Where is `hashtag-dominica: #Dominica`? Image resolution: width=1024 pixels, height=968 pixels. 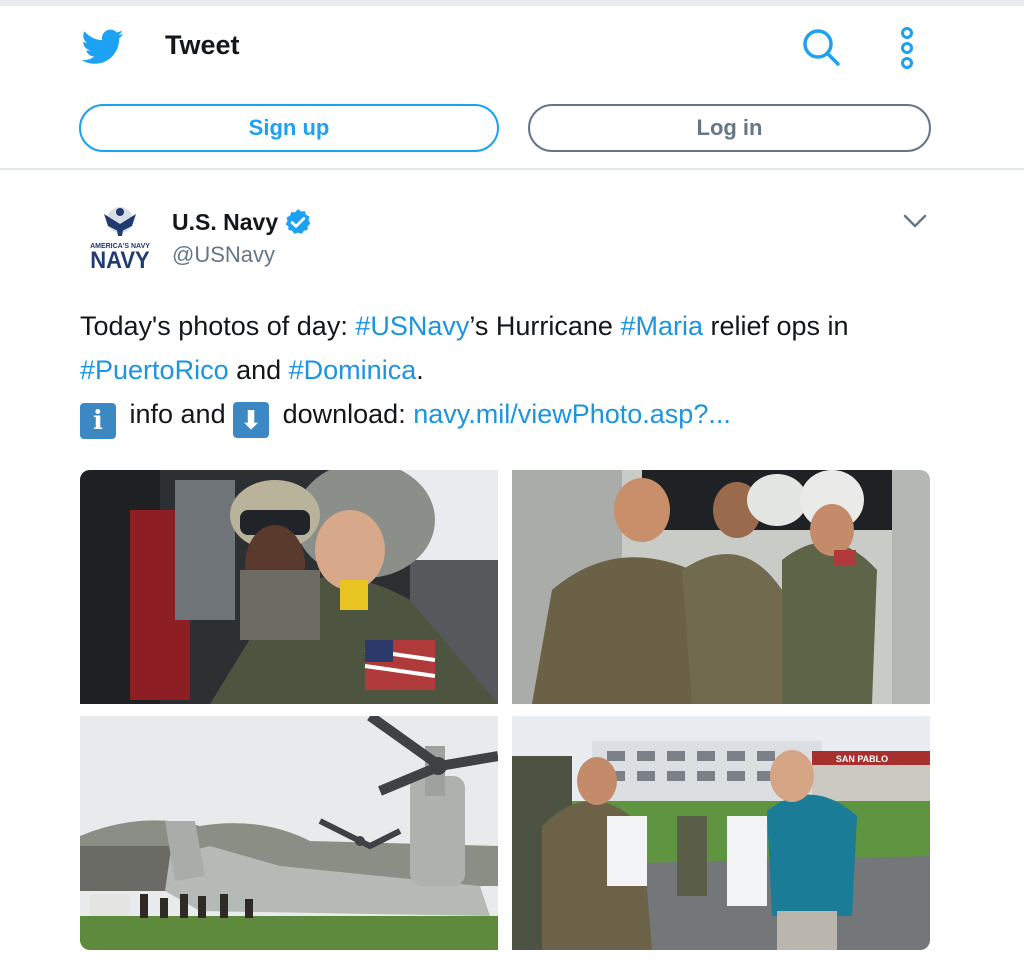 hashtag-dominica: #Dominica is located at coordinates (353, 370).